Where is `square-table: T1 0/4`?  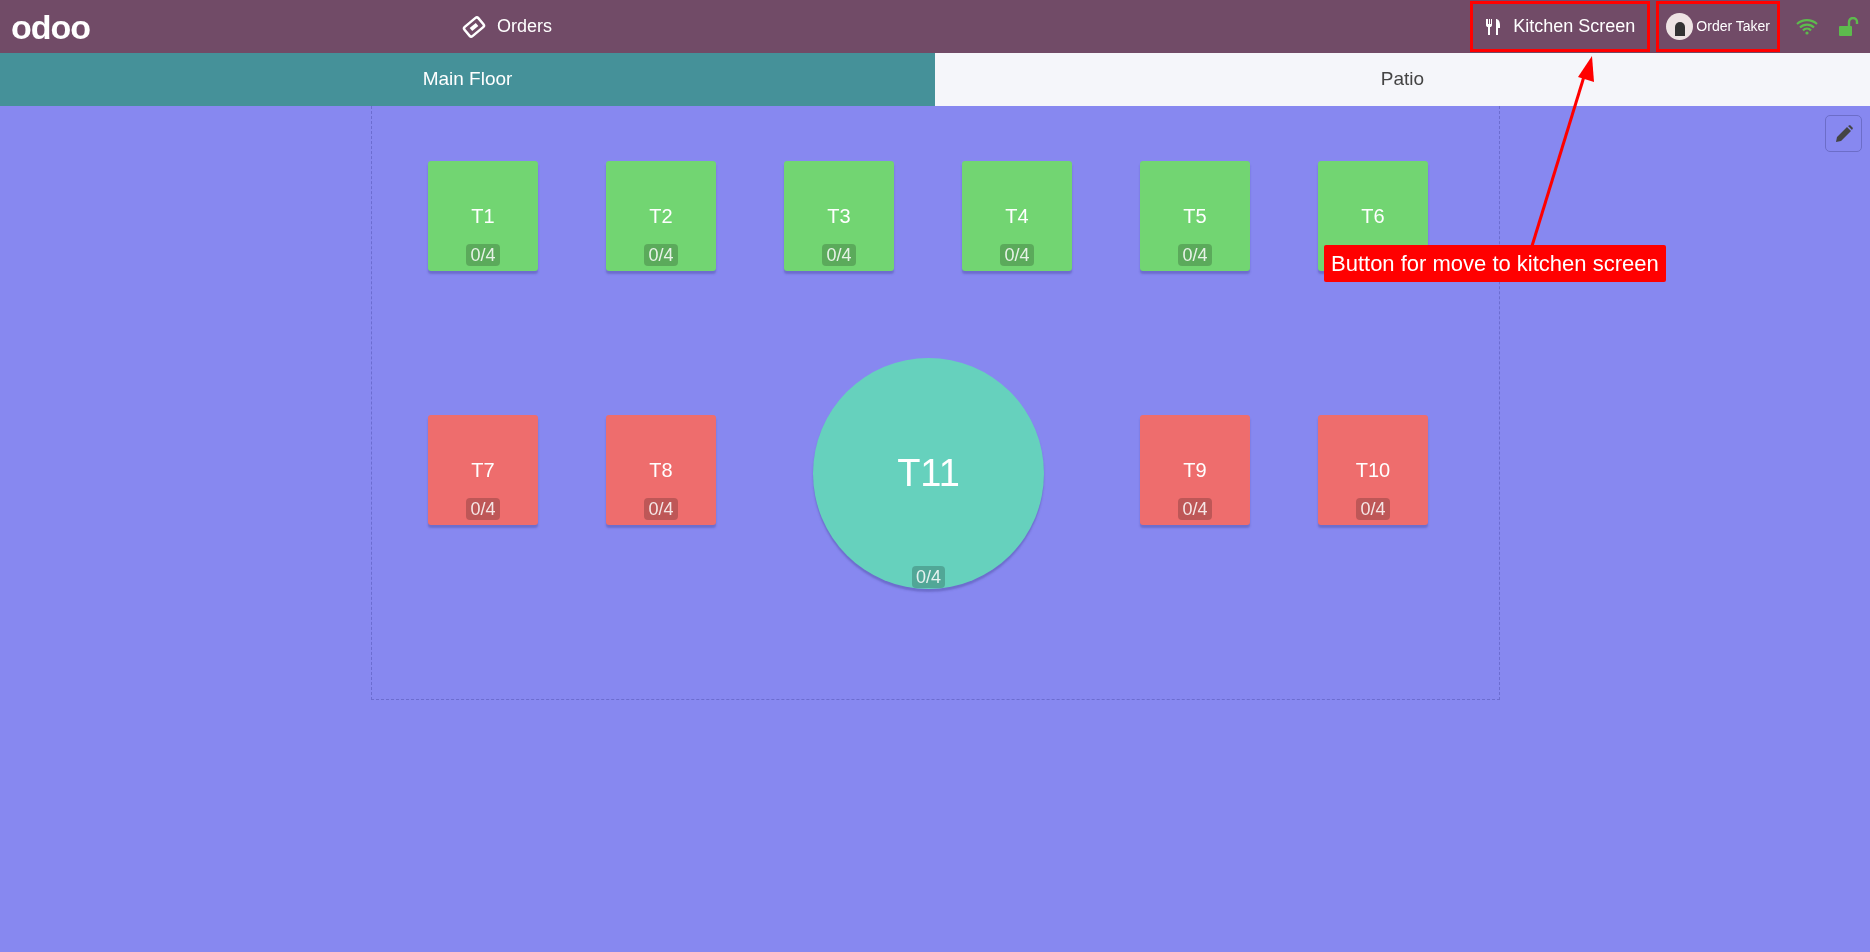
square-table: T1 0/4 is located at coordinates (483, 216).